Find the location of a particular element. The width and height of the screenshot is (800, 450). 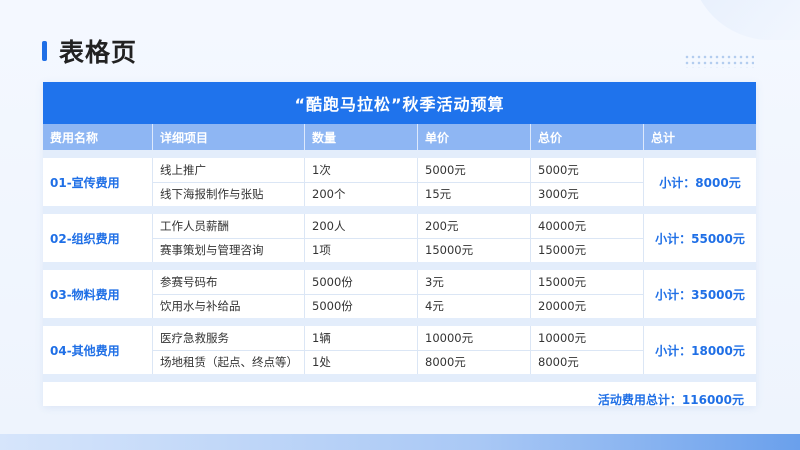

group-subtotal: 小计：8000元 is located at coordinates (699, 182).